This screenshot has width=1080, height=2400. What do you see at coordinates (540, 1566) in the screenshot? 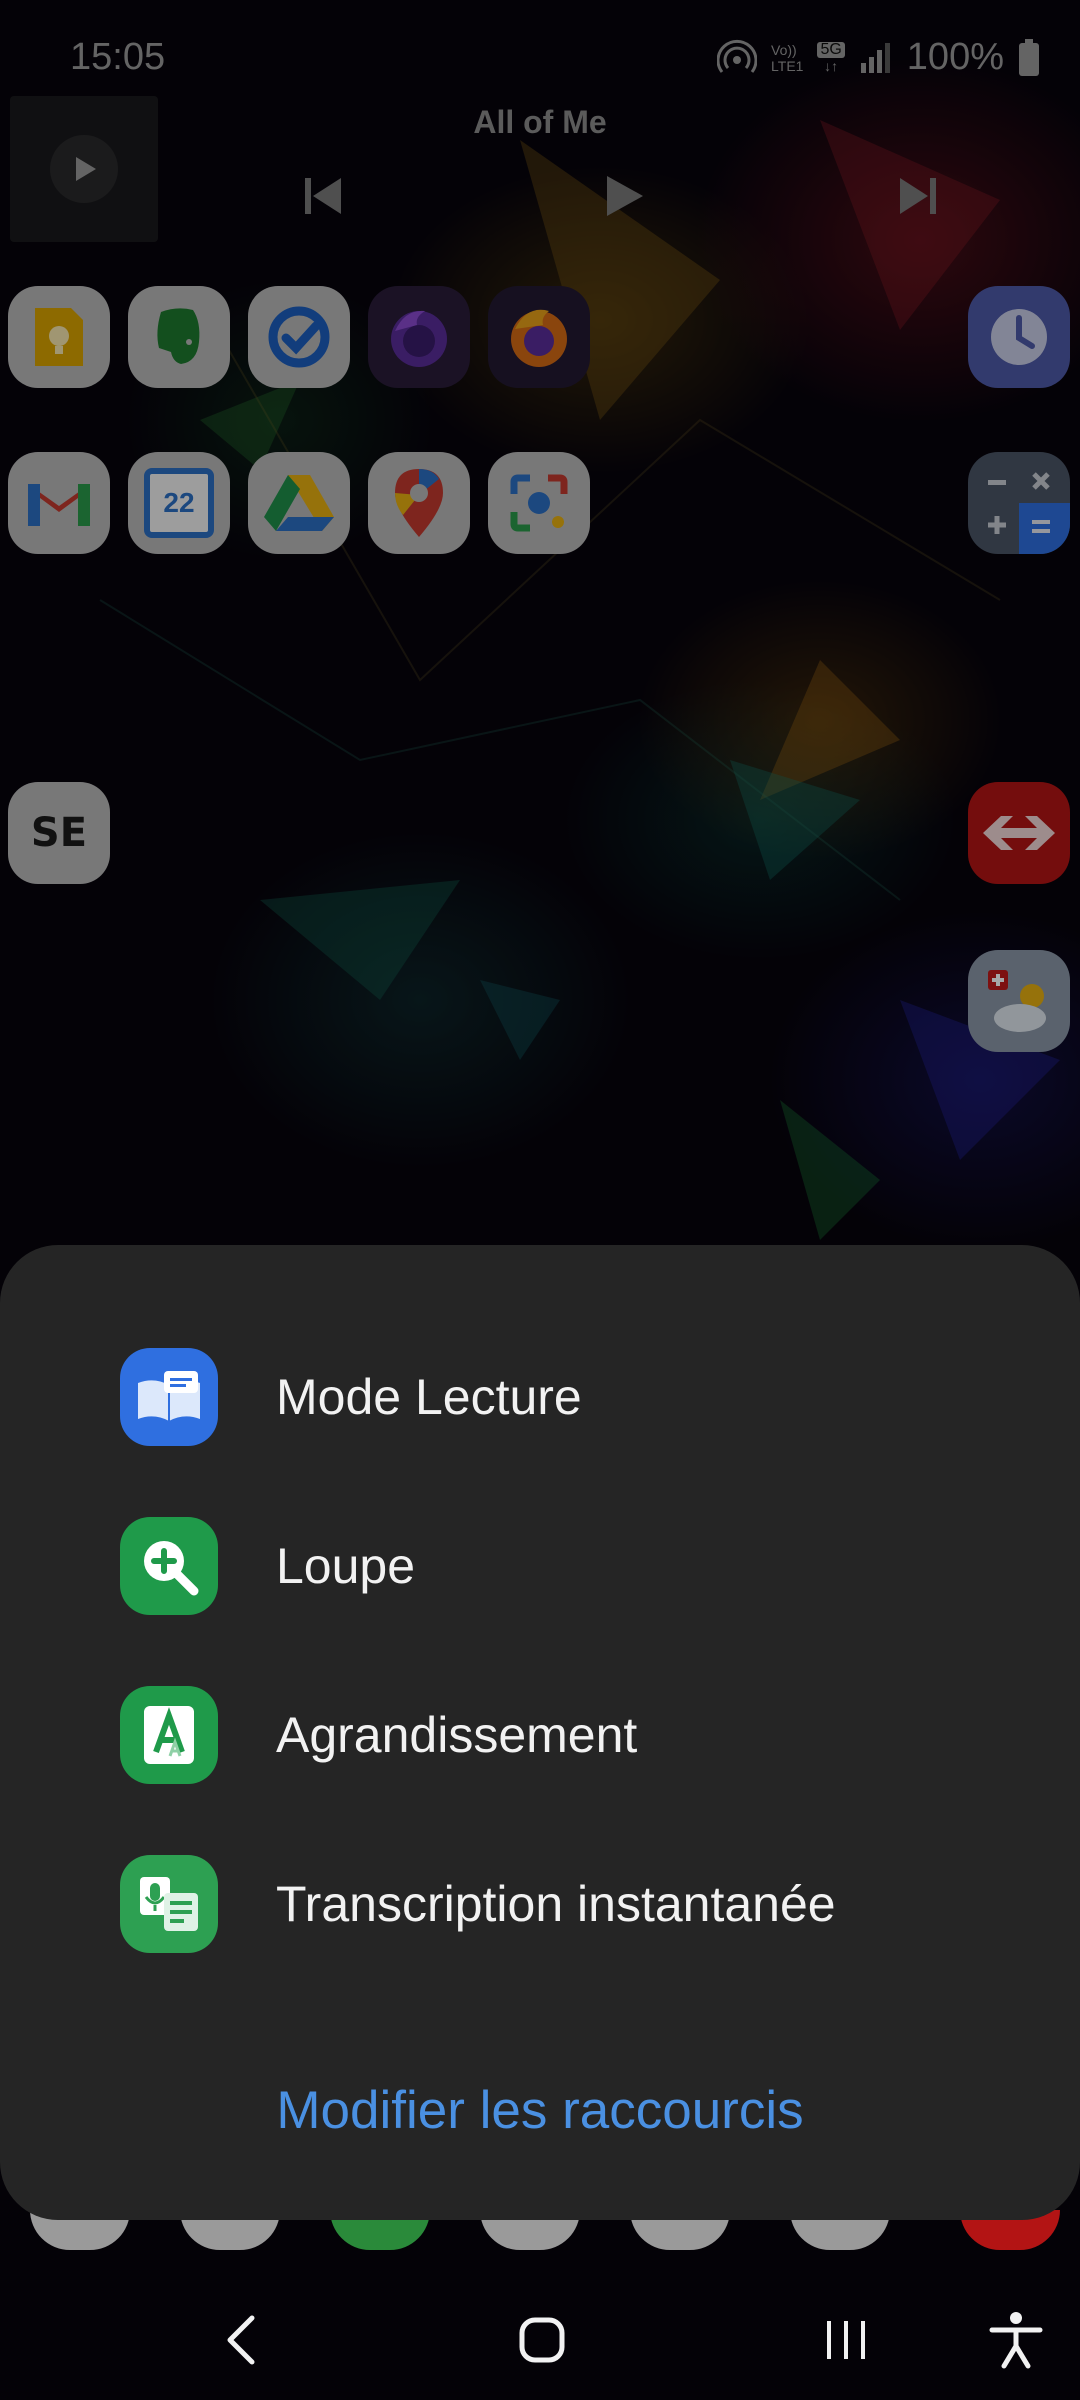
I see `shortcut-magnifier: Loupe` at bounding box center [540, 1566].